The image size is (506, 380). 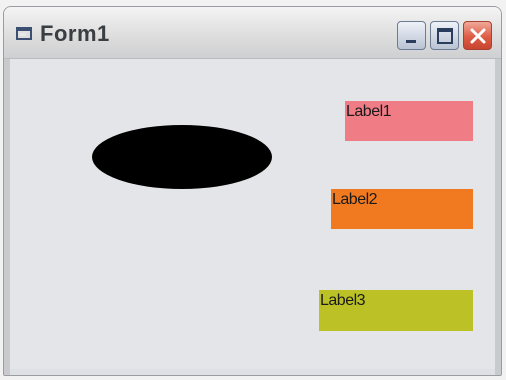 What do you see at coordinates (182, 157) in the screenshot?
I see `ellipse-shape` at bounding box center [182, 157].